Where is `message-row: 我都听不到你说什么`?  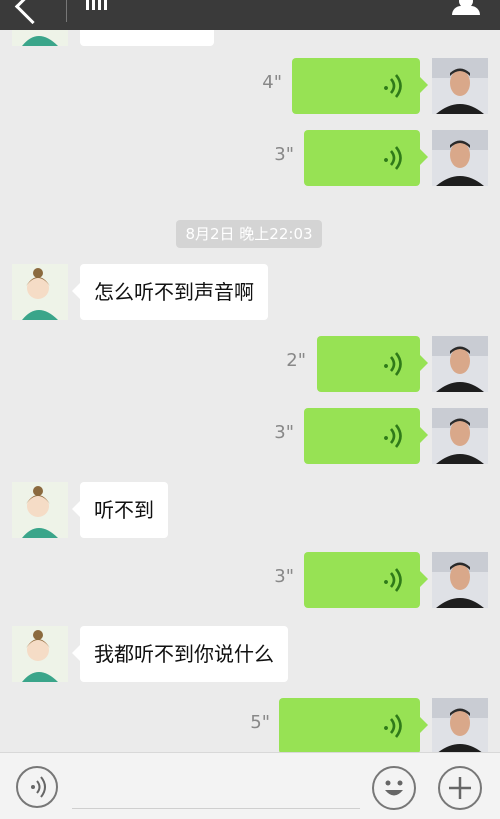 message-row: 我都听不到你说什么 is located at coordinates (250, 654).